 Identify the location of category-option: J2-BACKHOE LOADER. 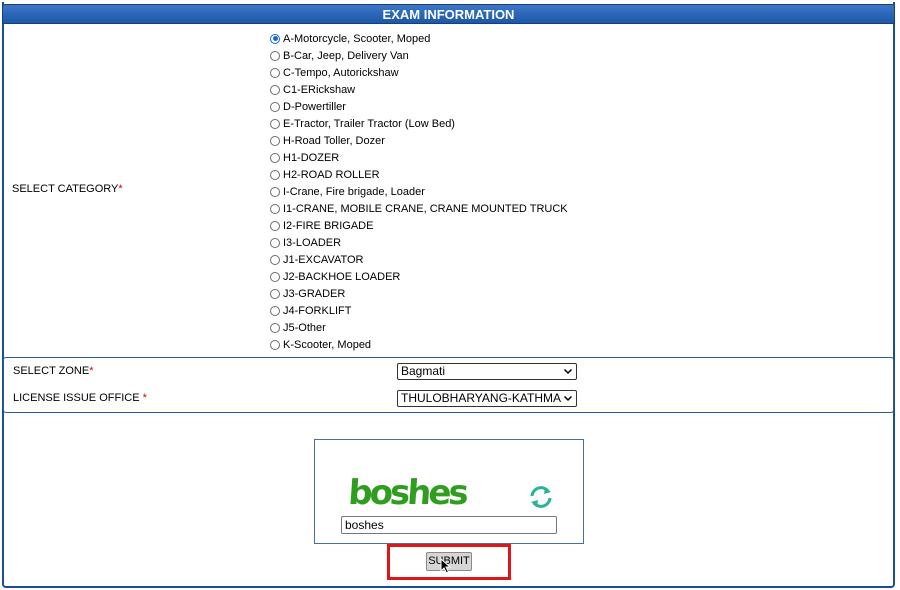
(419, 276).